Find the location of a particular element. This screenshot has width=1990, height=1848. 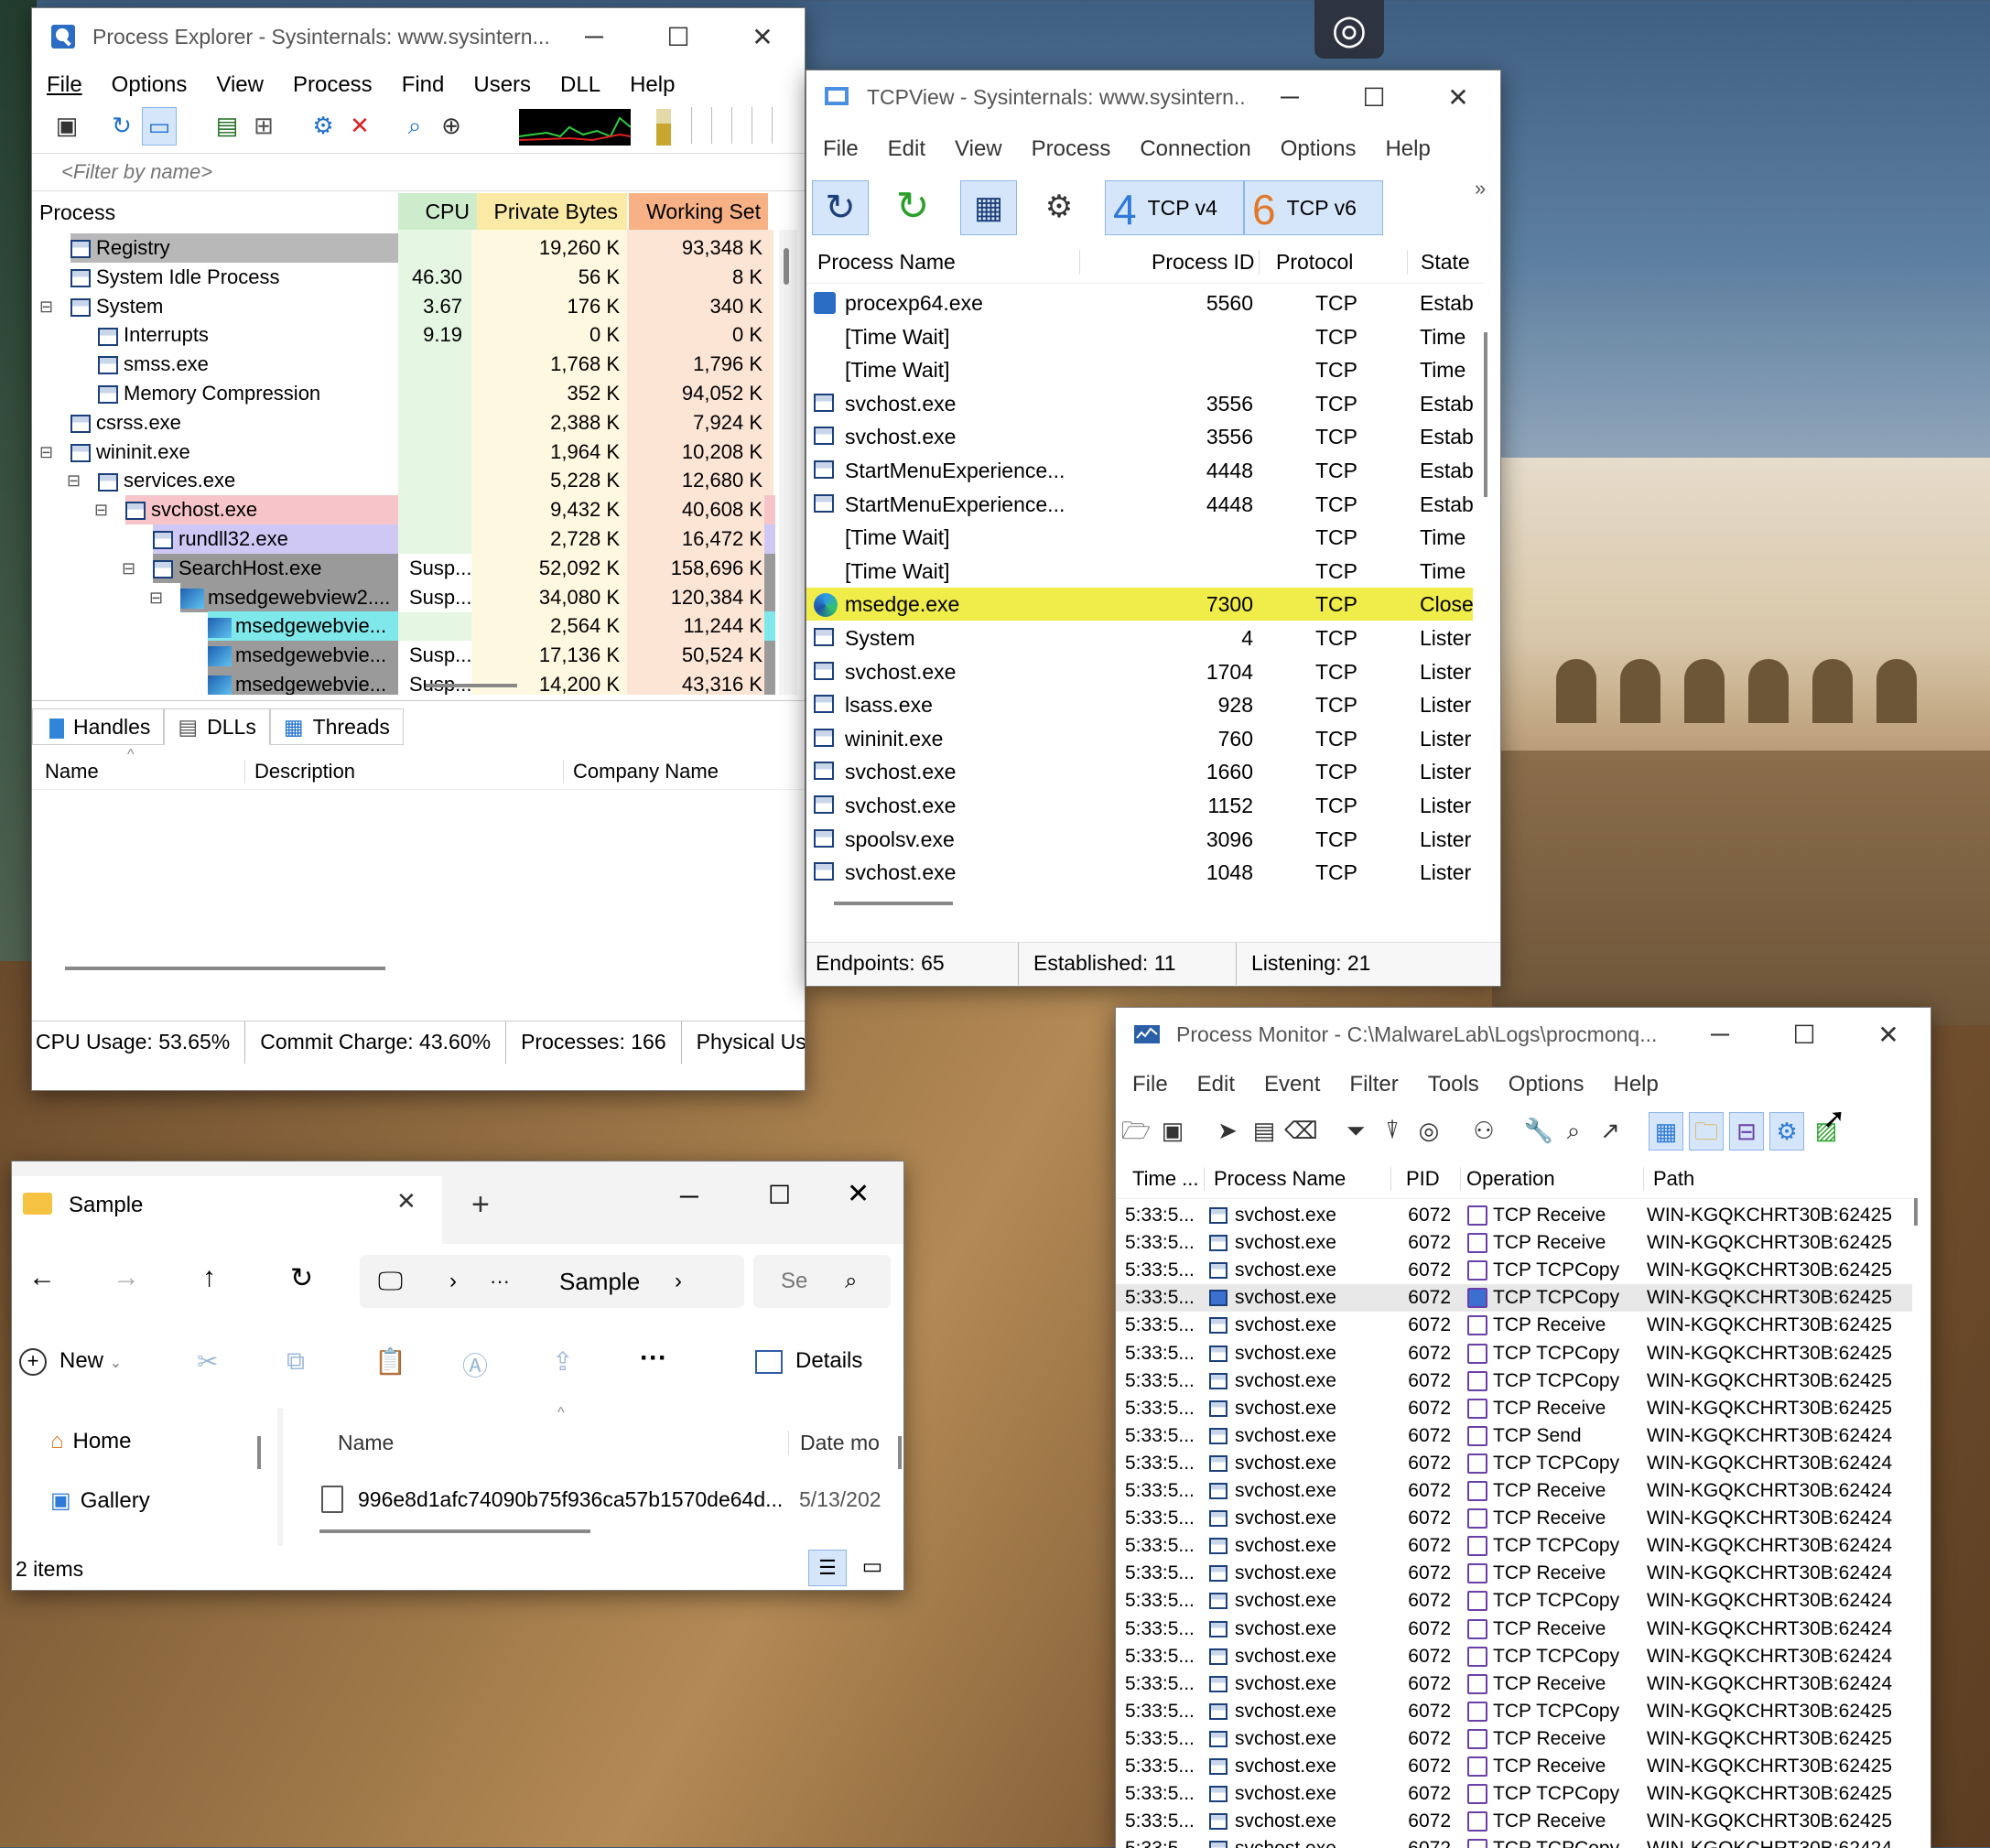

menu-connection: Connection is located at coordinates (1195, 149).